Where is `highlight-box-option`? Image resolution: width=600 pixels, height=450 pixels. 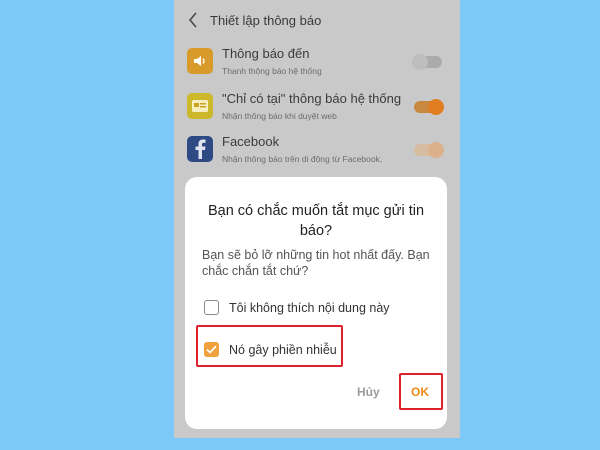 highlight-box-option is located at coordinates (269, 346).